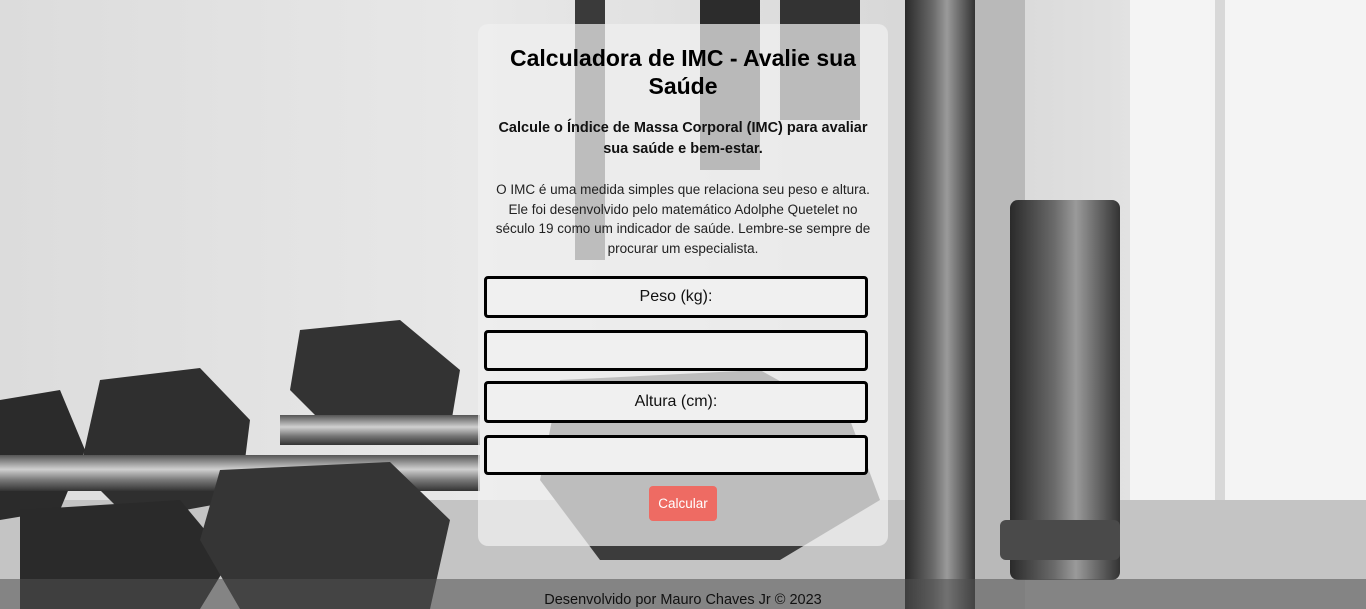 This screenshot has width=1366, height=609. Describe the element at coordinates (683, 72) in the screenshot. I see `page-title: Calculadora de IMC - Avalie sua Saúde` at that location.